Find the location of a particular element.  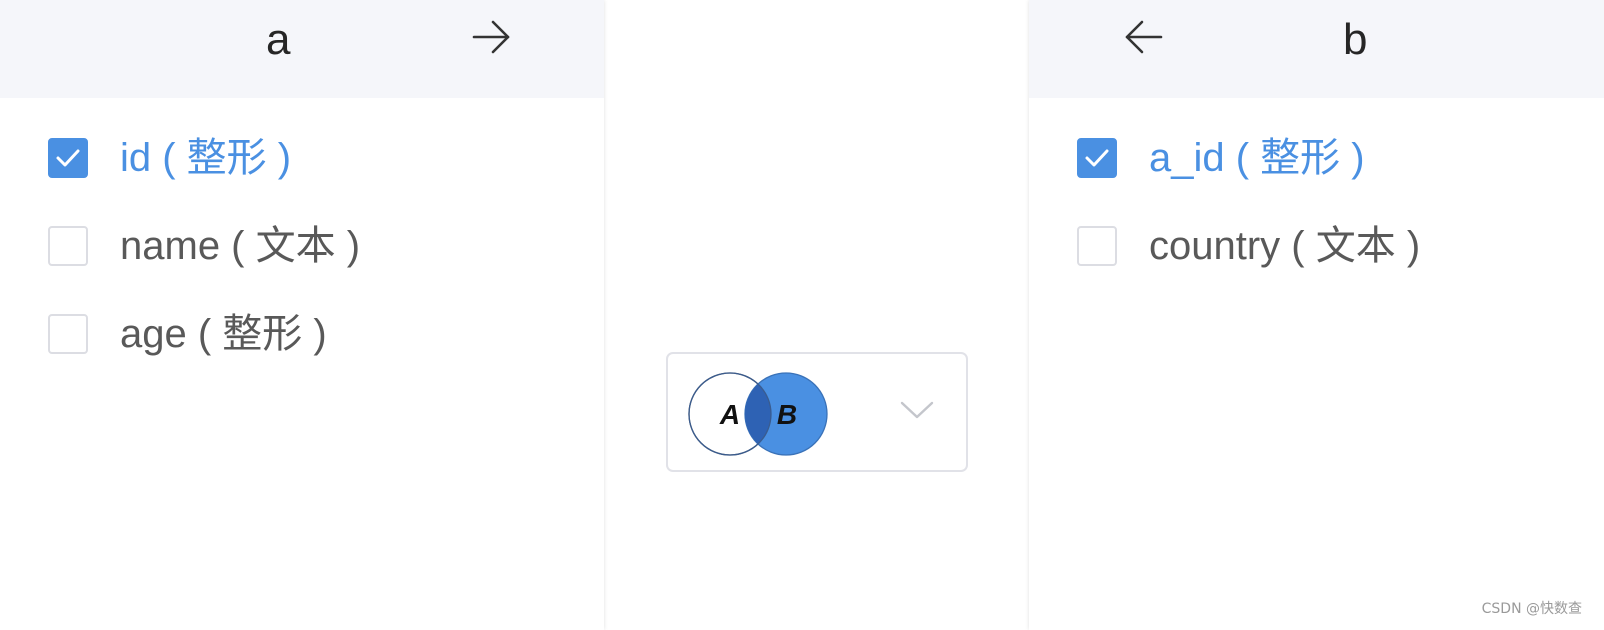

venn-label-a: A is located at coordinates (729, 414).